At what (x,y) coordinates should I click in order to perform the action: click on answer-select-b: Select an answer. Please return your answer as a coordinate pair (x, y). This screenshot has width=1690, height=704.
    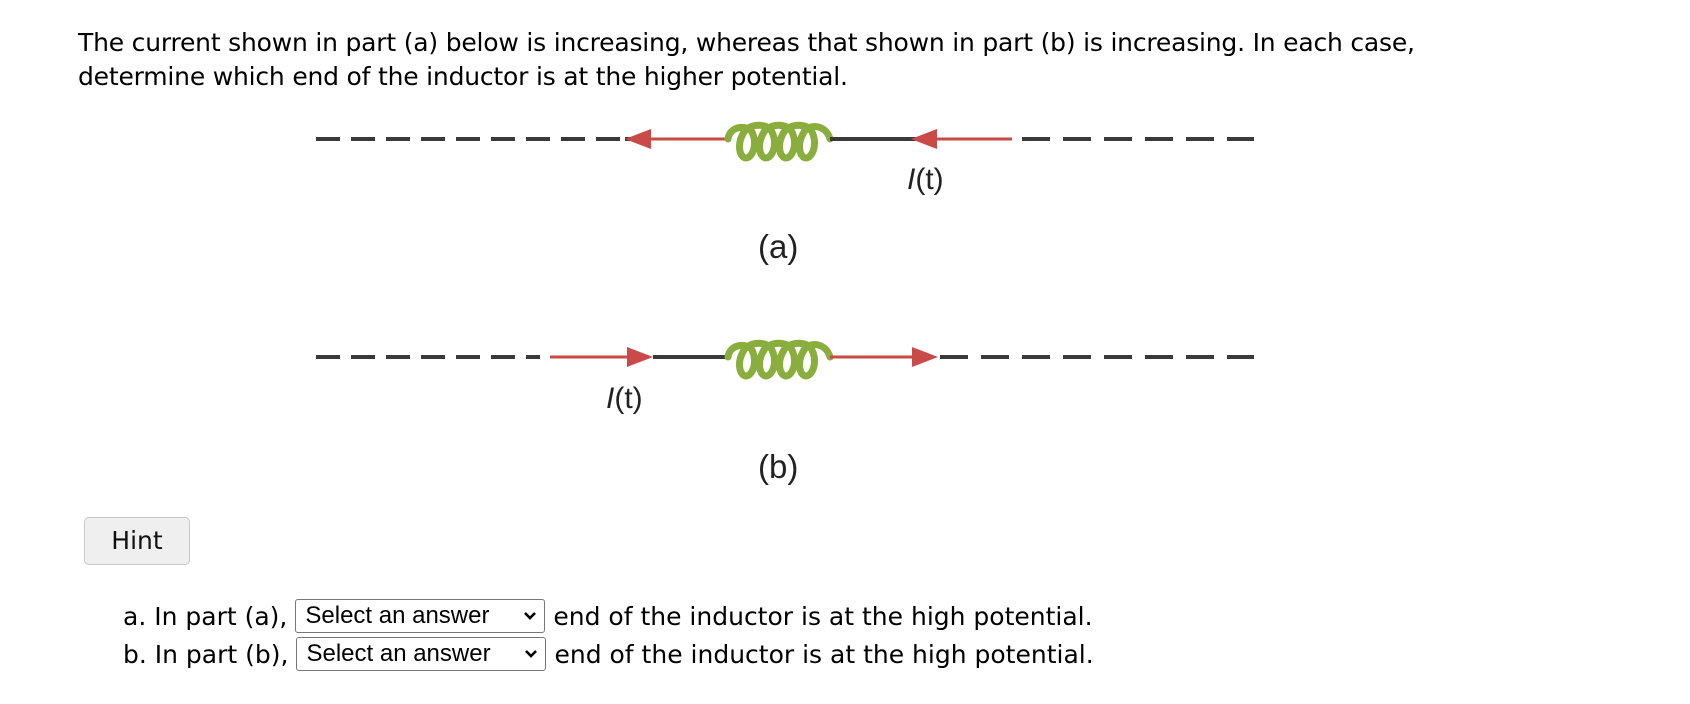
    Looking at the image, I should click on (421, 654).